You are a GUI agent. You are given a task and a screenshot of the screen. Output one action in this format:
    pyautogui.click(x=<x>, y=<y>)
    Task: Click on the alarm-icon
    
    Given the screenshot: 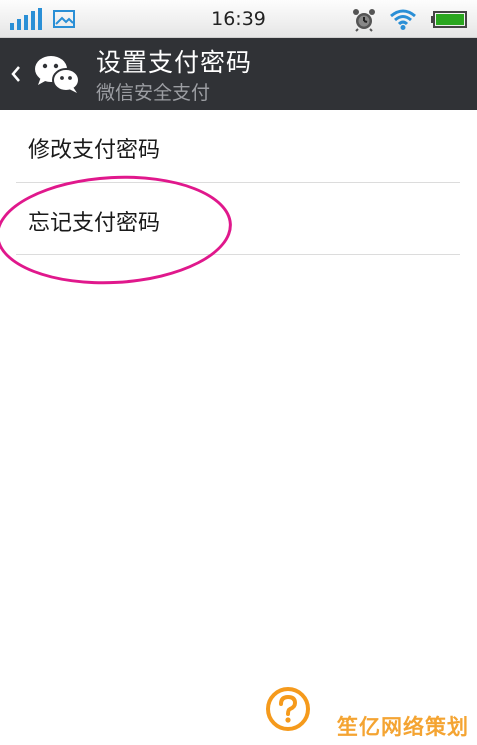 What is the action you would take?
    pyautogui.click(x=364, y=20)
    